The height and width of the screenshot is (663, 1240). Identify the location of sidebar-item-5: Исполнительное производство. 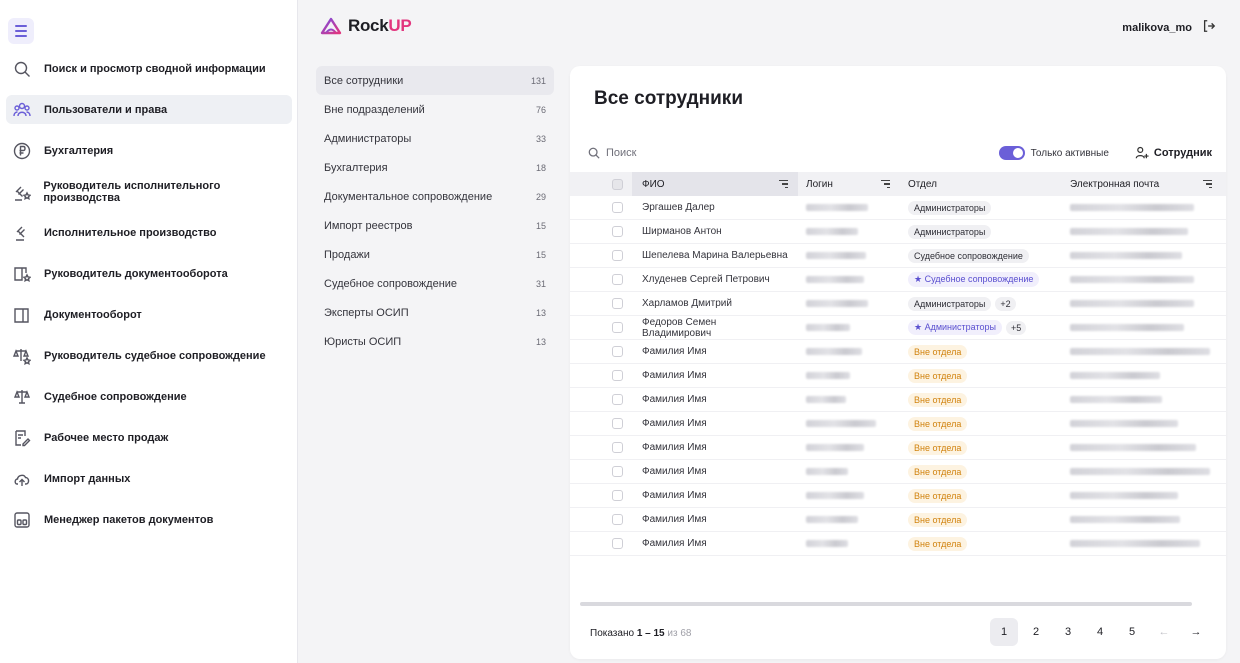
(149, 232).